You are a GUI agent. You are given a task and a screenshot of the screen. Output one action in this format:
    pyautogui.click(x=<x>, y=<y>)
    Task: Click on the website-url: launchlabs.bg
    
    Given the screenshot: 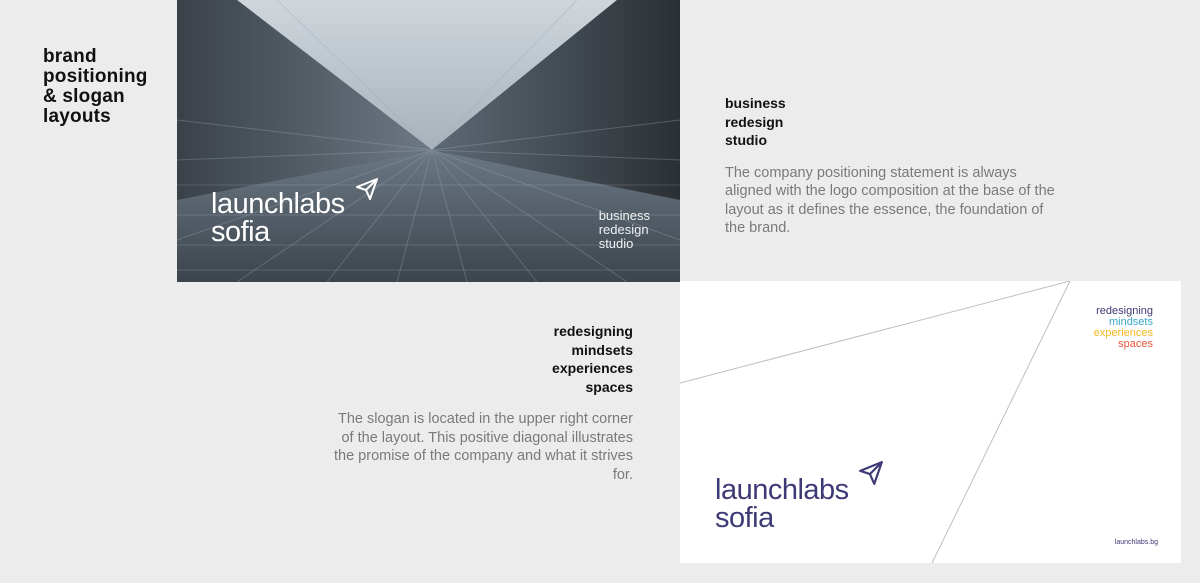 What is the action you would take?
    pyautogui.click(x=1136, y=542)
    